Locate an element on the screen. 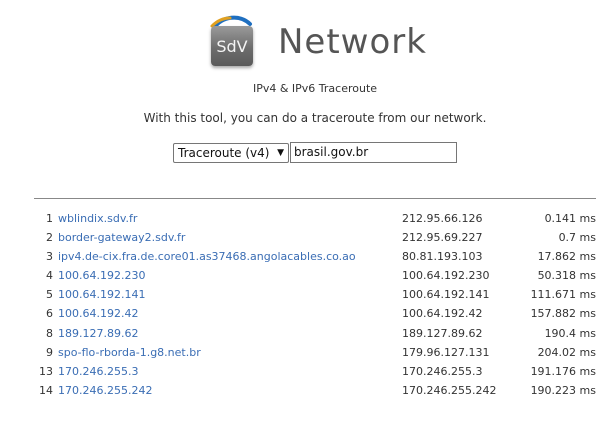  hop-host-link: 170.246.255.242 is located at coordinates (105, 390).